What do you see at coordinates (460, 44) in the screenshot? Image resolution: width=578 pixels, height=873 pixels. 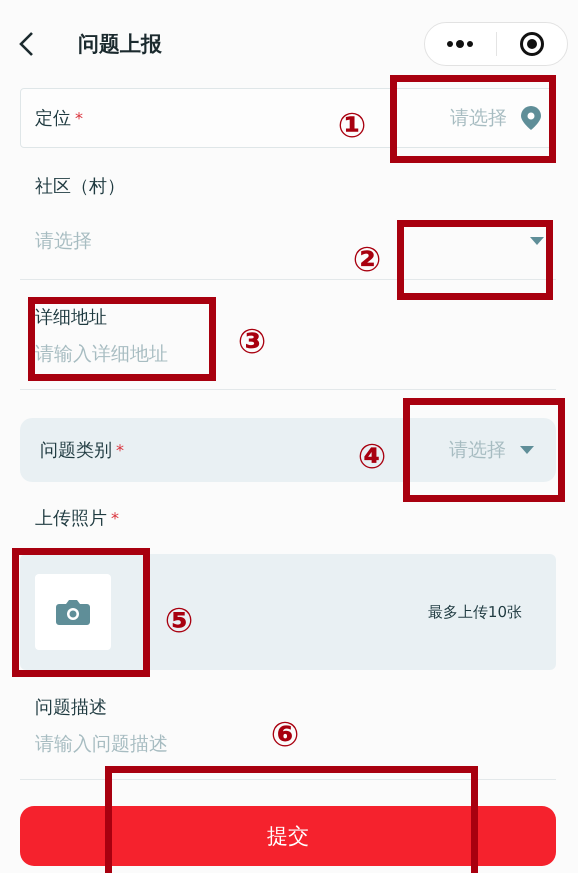 I see `more-icon` at bounding box center [460, 44].